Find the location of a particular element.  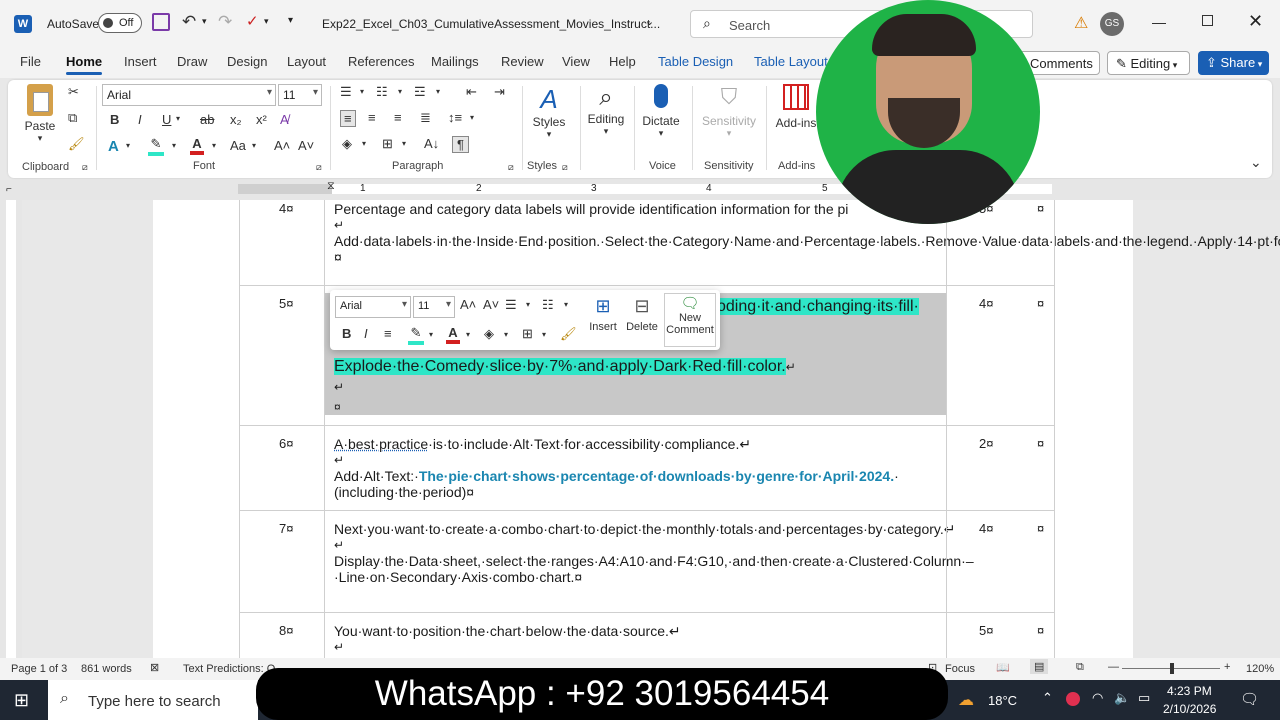

network-icon: ◠ is located at coordinates (1097, 698).